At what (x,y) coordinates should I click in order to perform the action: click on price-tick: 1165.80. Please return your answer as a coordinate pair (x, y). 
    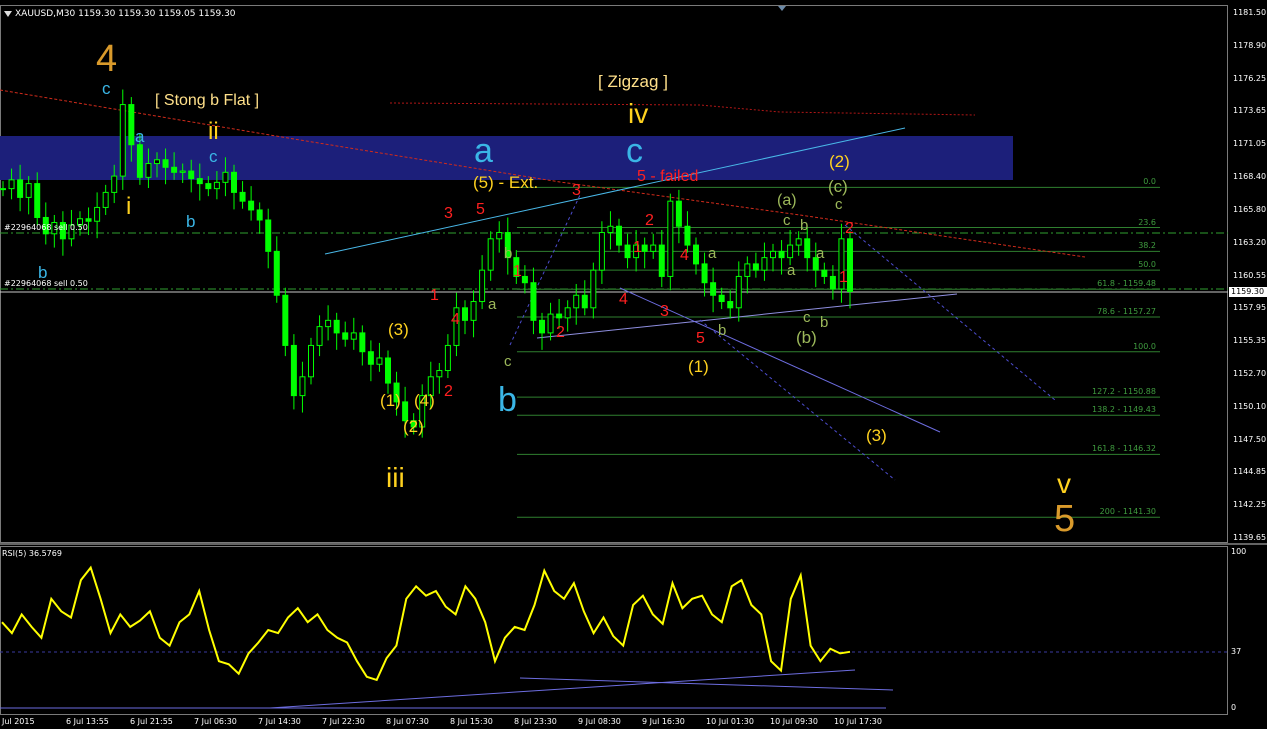
    Looking at the image, I should click on (1250, 209).